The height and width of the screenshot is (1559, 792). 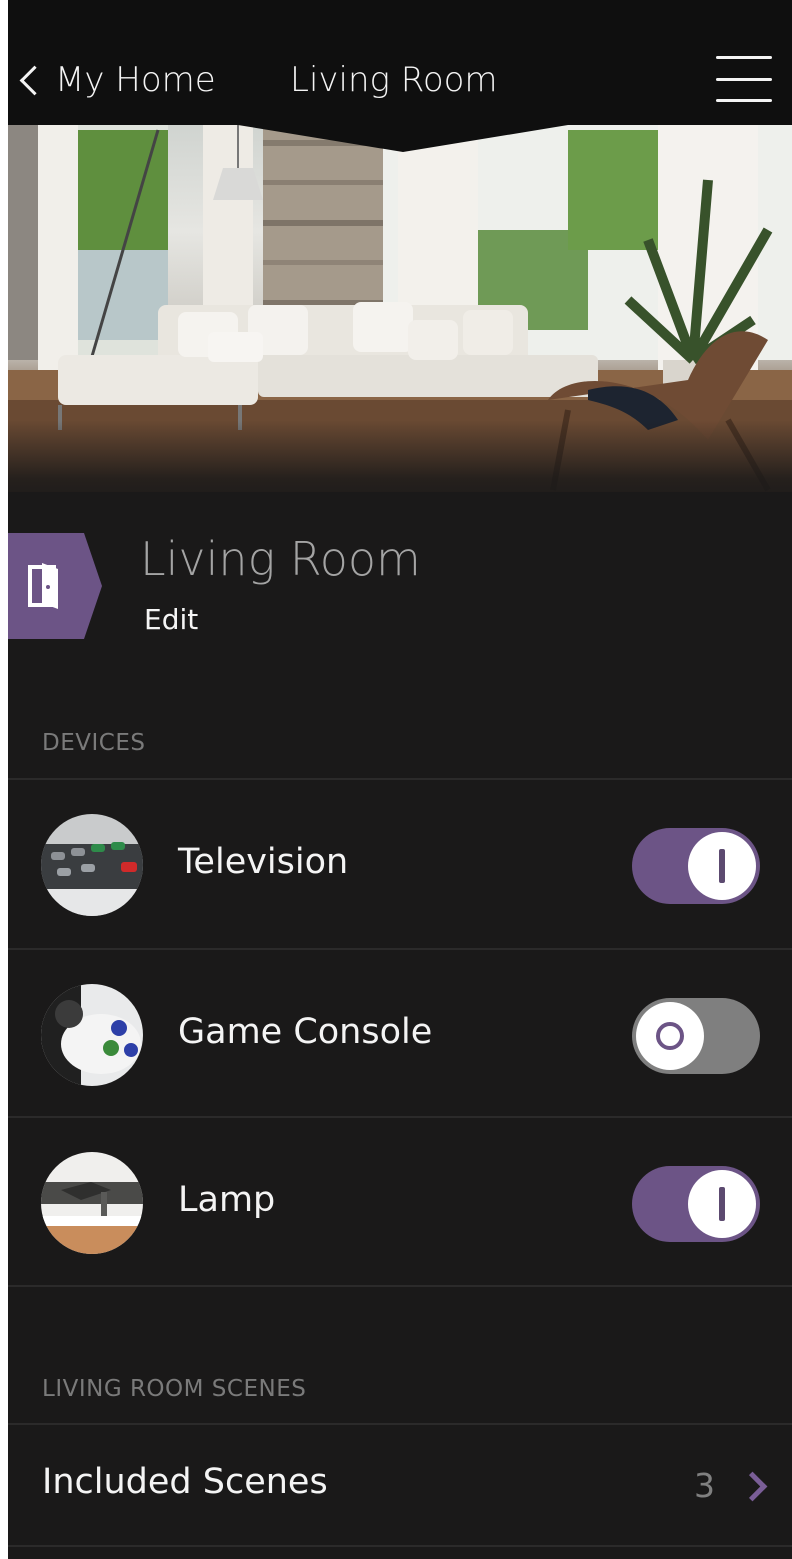 I want to click on power-off-icon, so click(x=670, y=1036).